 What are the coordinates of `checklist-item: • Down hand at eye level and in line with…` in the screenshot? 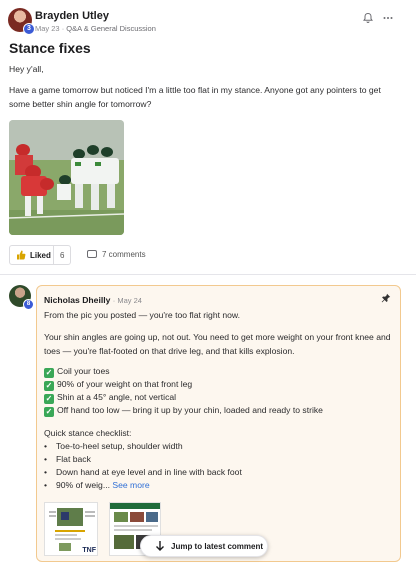 It's located at (143, 472).